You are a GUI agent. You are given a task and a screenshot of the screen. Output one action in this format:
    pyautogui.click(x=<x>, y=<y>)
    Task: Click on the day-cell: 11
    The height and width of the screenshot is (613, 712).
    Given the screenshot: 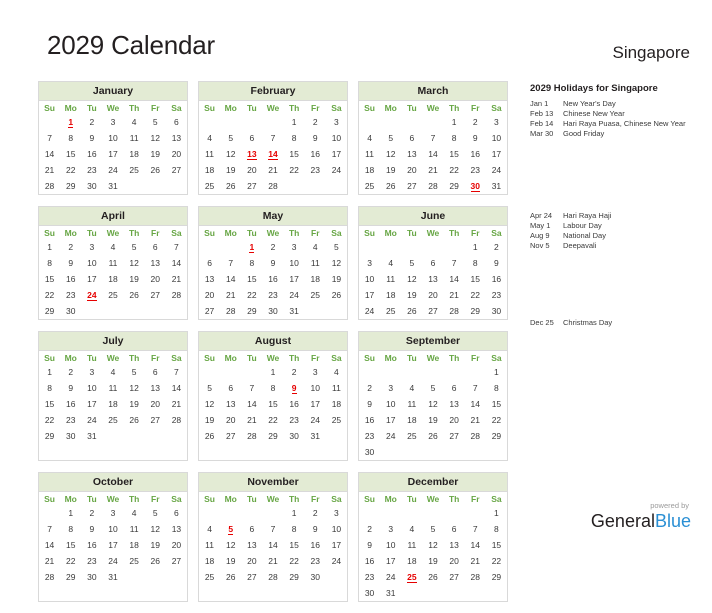 What is the action you would take?
    pyautogui.click(x=315, y=263)
    